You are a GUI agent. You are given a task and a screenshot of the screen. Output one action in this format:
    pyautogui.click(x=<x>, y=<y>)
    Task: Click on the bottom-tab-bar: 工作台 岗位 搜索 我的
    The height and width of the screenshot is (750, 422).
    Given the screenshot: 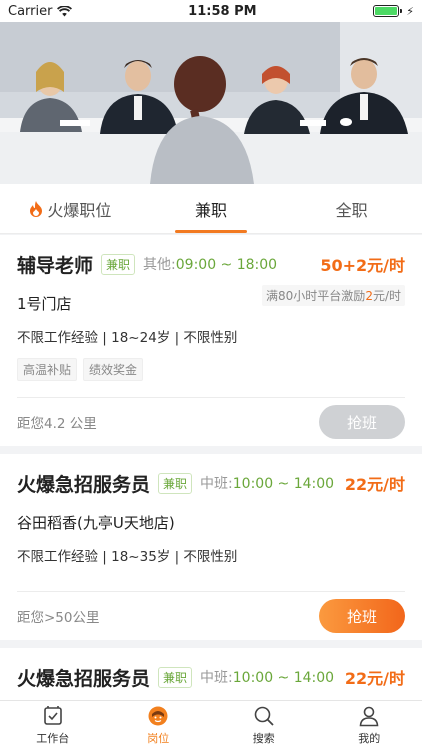 What is the action you would take?
    pyautogui.click(x=211, y=725)
    